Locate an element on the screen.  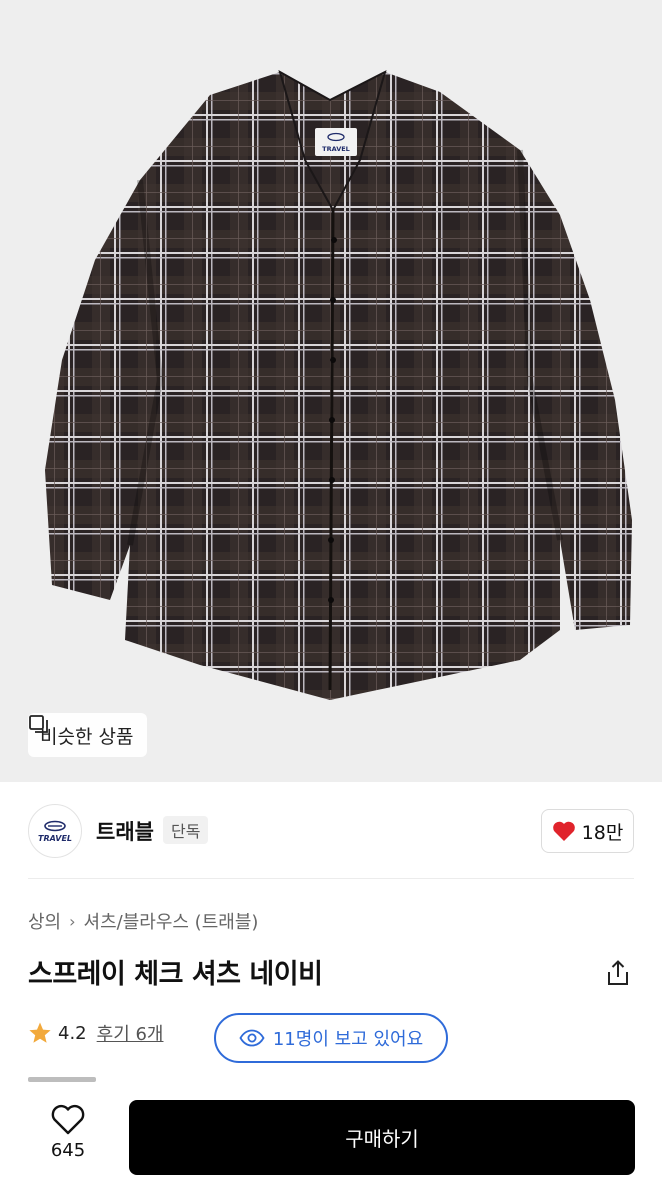
share-icon is located at coordinates (618, 973).